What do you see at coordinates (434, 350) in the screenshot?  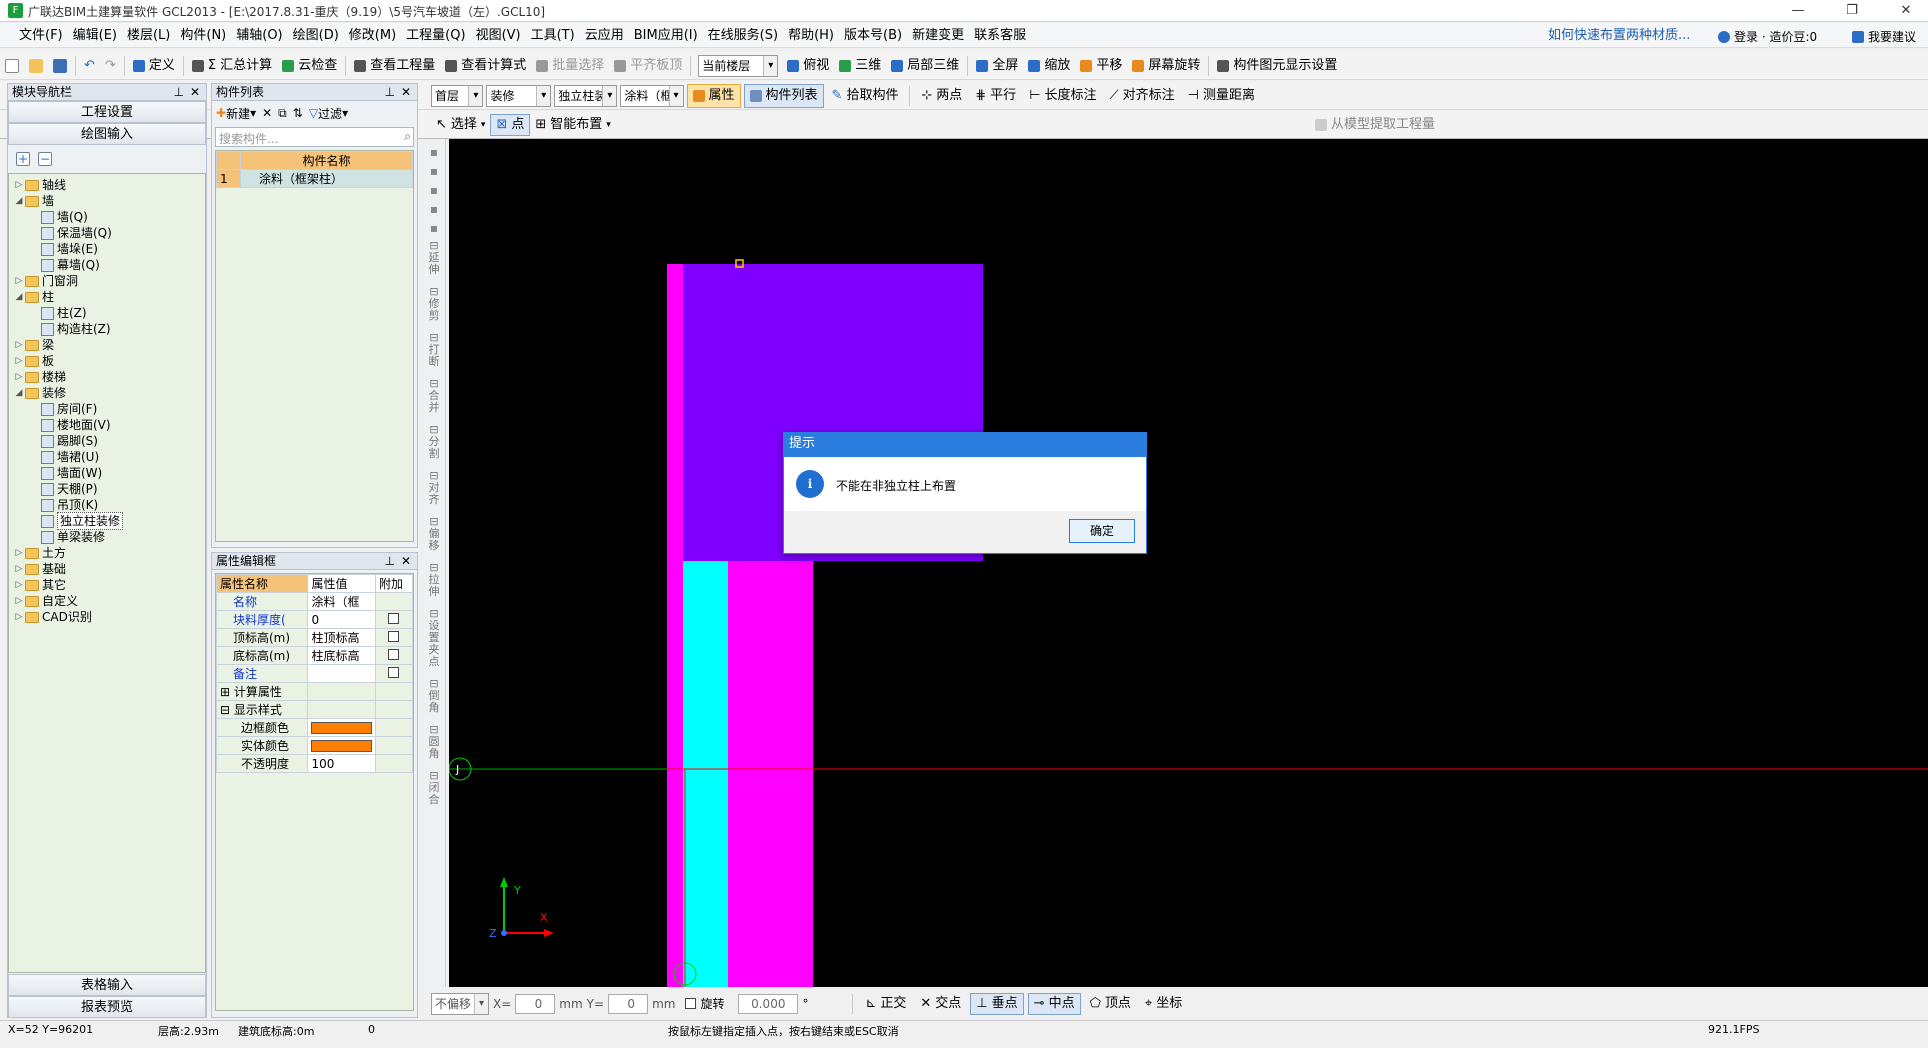 I see `side-tool: ⊟ 打断` at bounding box center [434, 350].